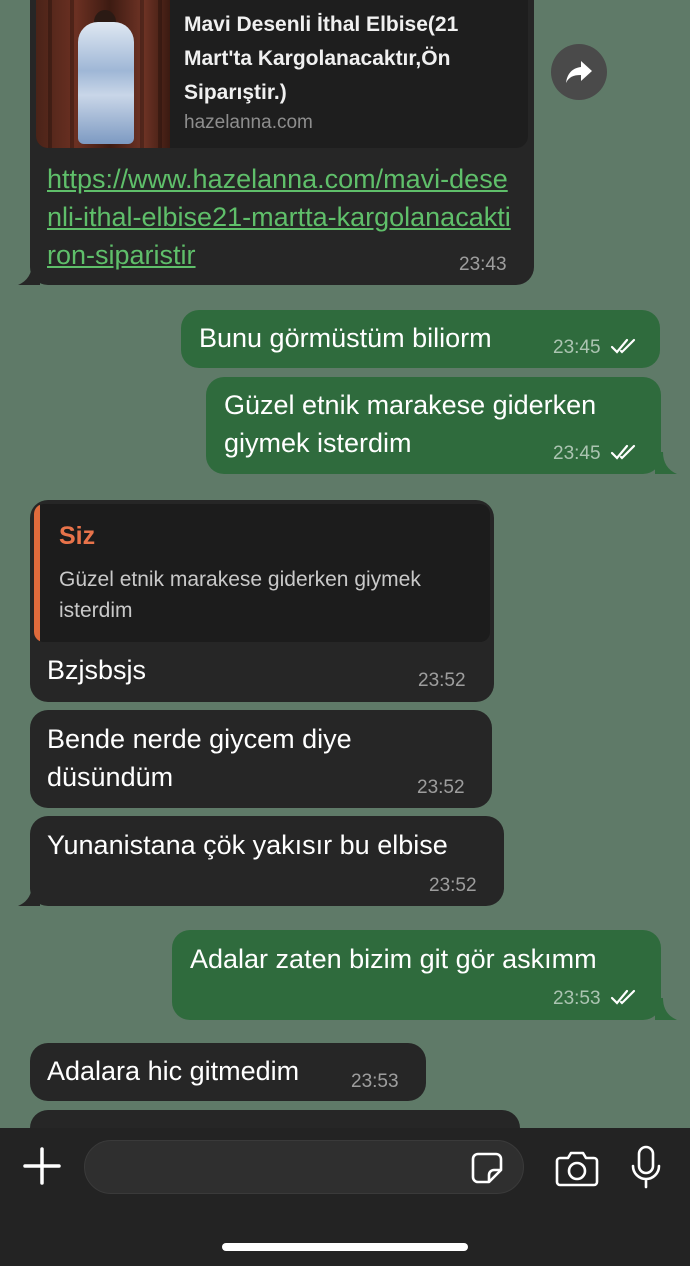 Image resolution: width=690 pixels, height=1266 pixels. I want to click on incoming-message: Adalara hic gitmedim 23:53, so click(228, 1072).